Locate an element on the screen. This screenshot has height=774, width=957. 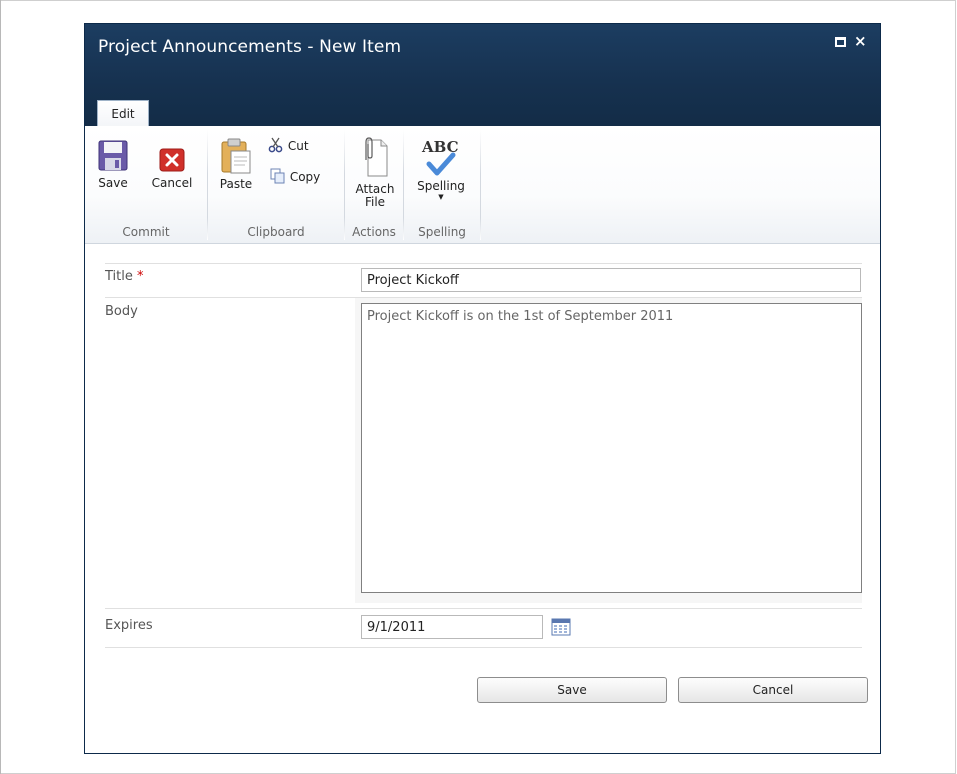
attach-label-2: File is located at coordinates (375, 202).